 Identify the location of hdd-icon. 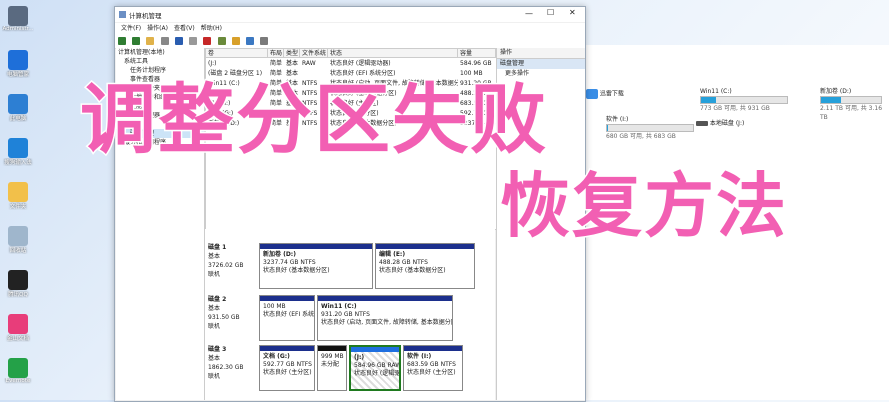
(702, 123).